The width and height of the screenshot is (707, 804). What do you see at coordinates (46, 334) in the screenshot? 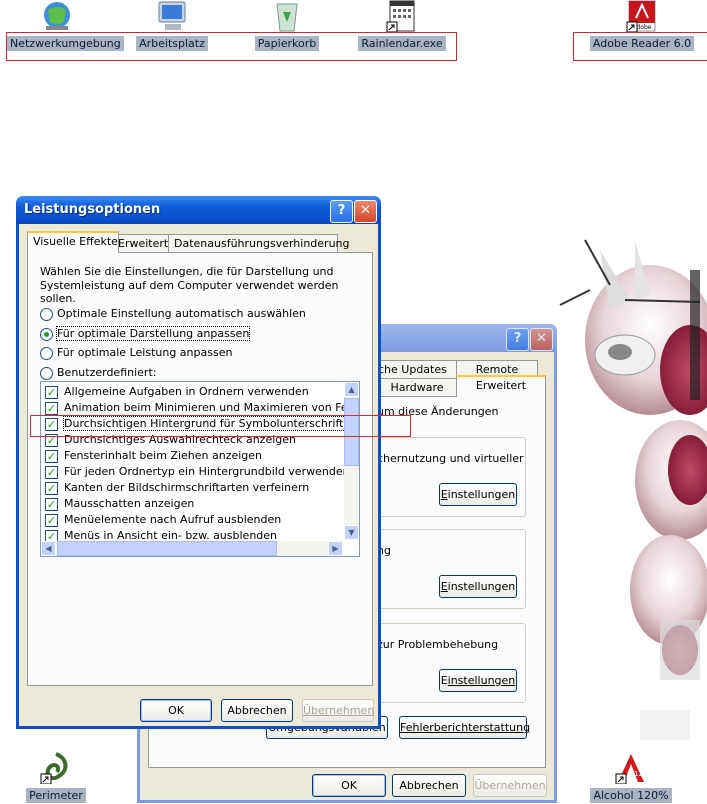
I see `radio-button-selected` at bounding box center [46, 334].